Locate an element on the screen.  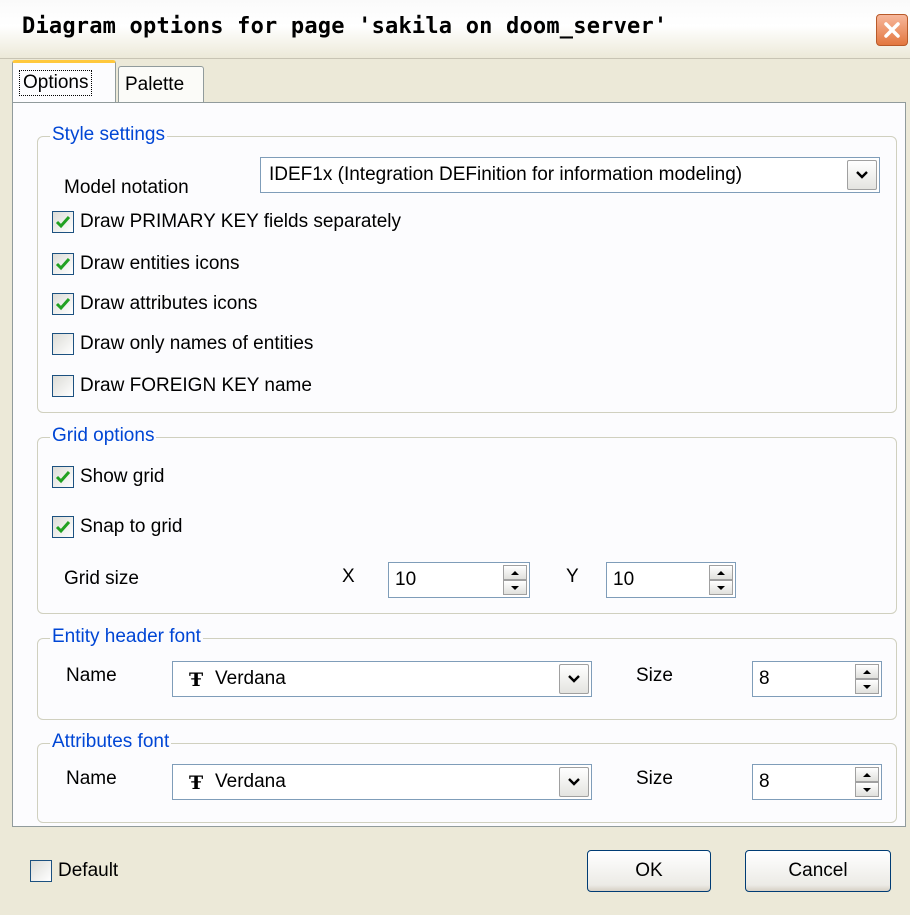
entity-header-font-select: Ŧ Verdana is located at coordinates (382, 679).